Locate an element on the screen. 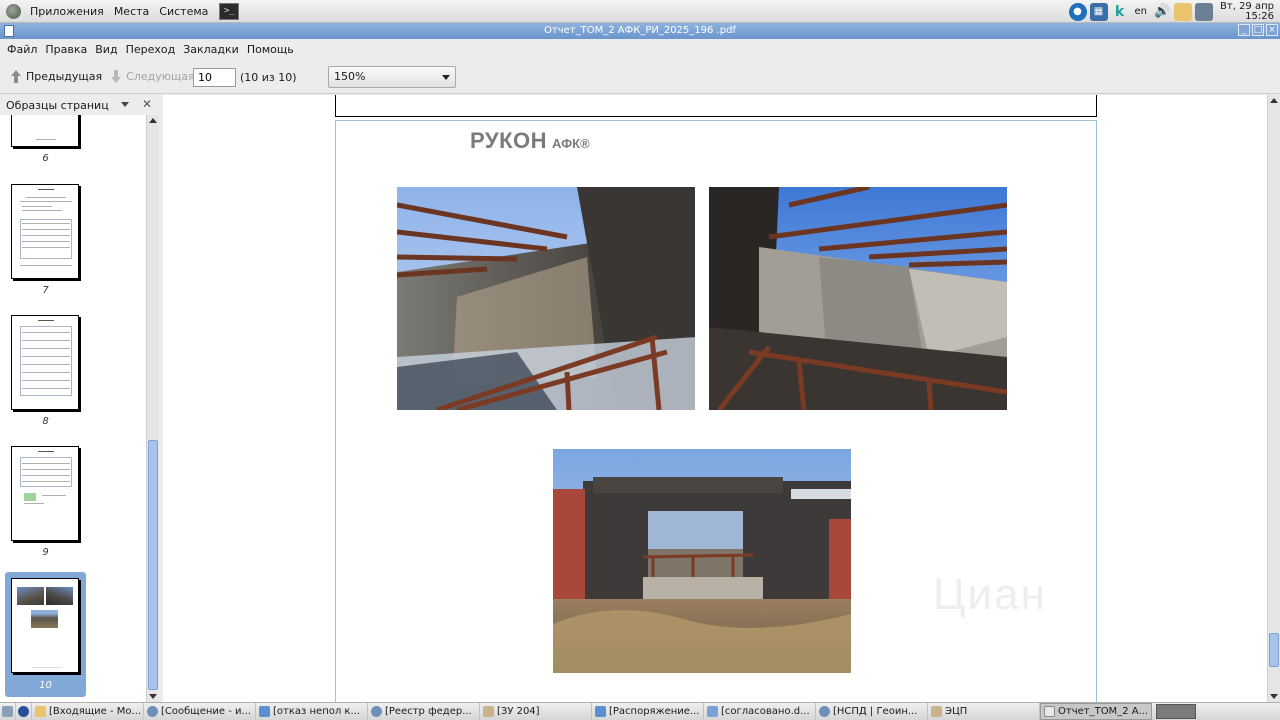 The image size is (1280, 720). chevron-down-icon is located at coordinates (446, 77).